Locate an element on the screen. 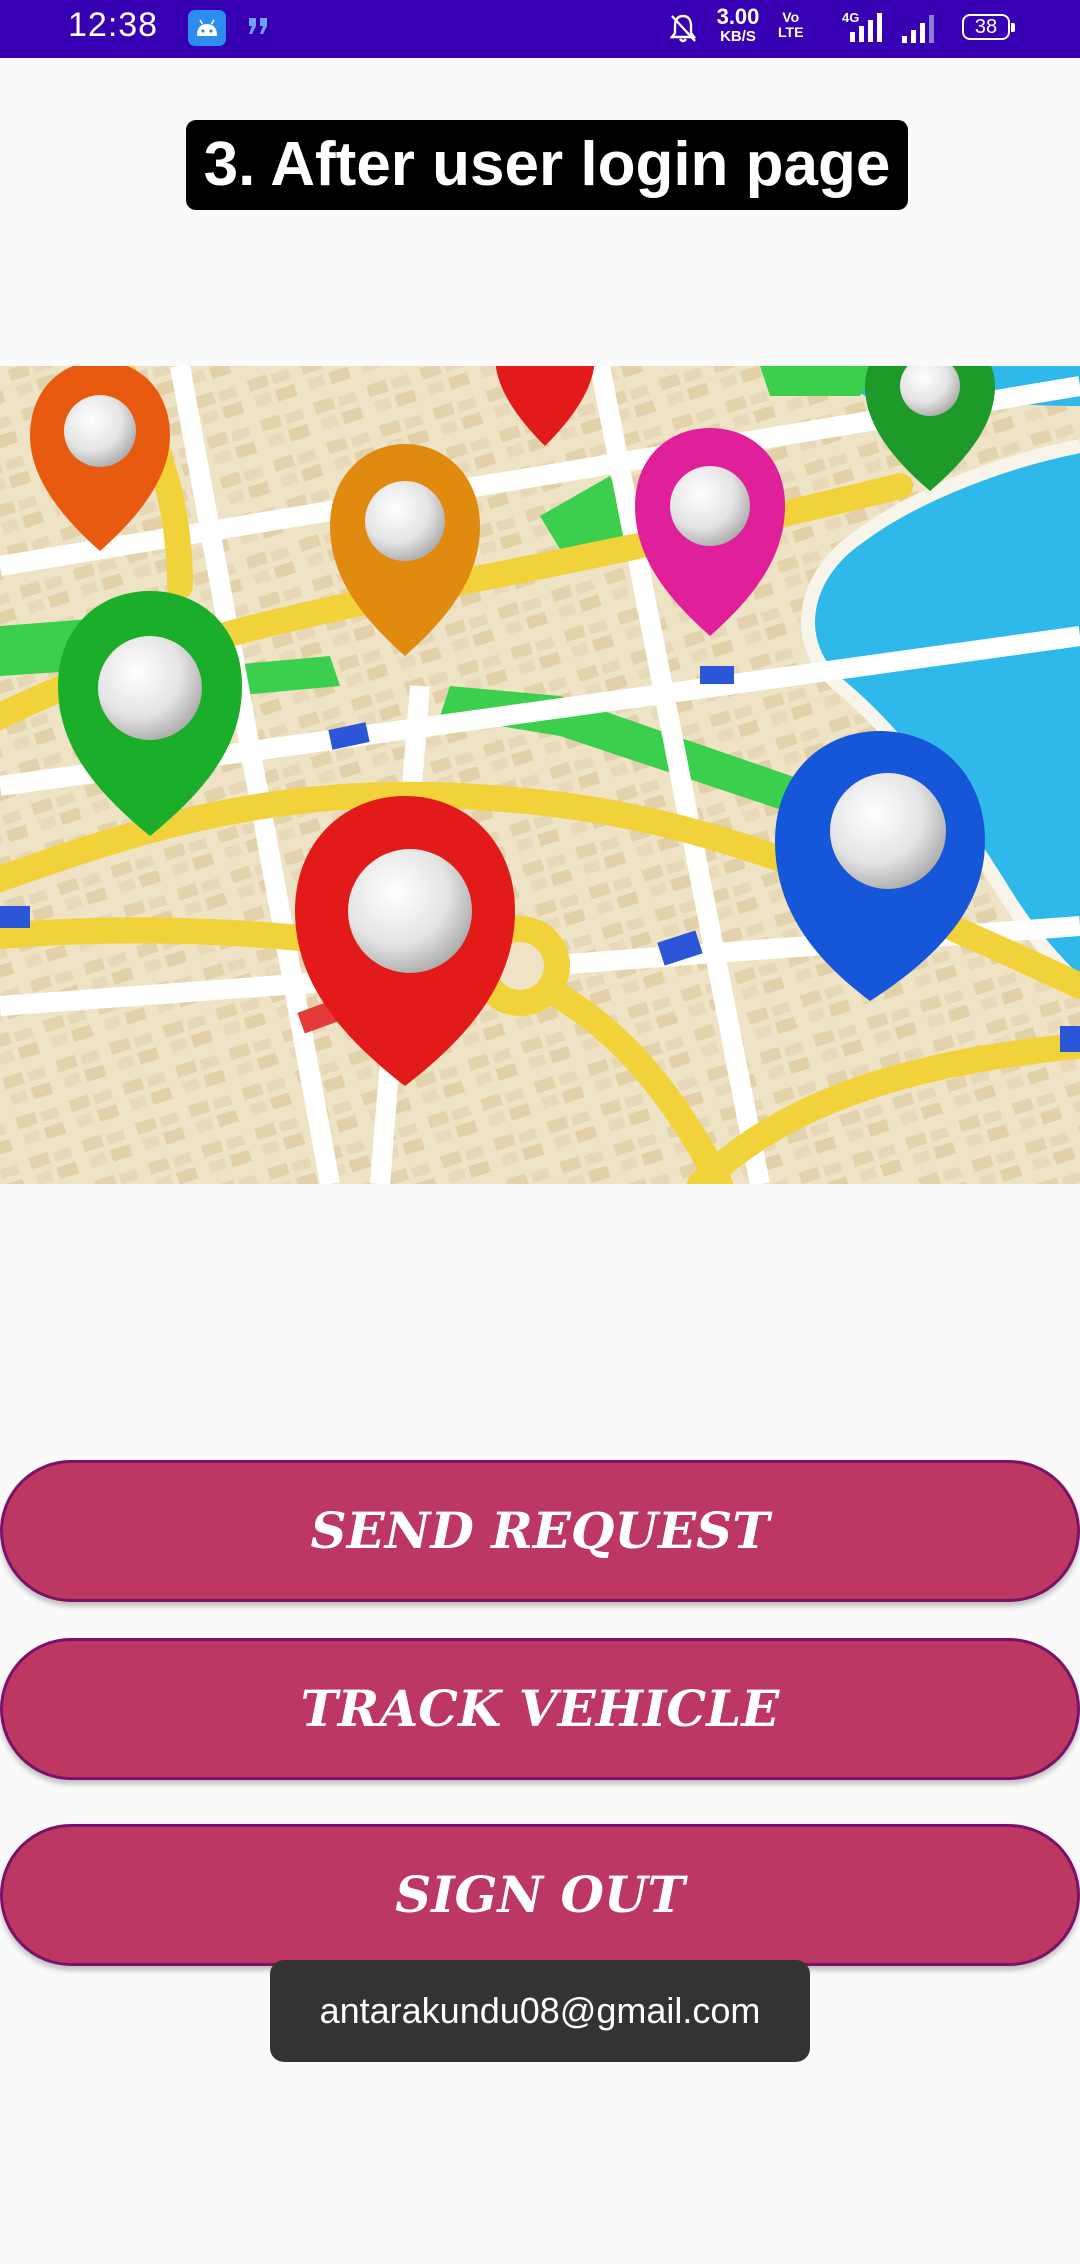 This screenshot has height=2264, width=1080. status-time: 12:38 is located at coordinates (113, 25).